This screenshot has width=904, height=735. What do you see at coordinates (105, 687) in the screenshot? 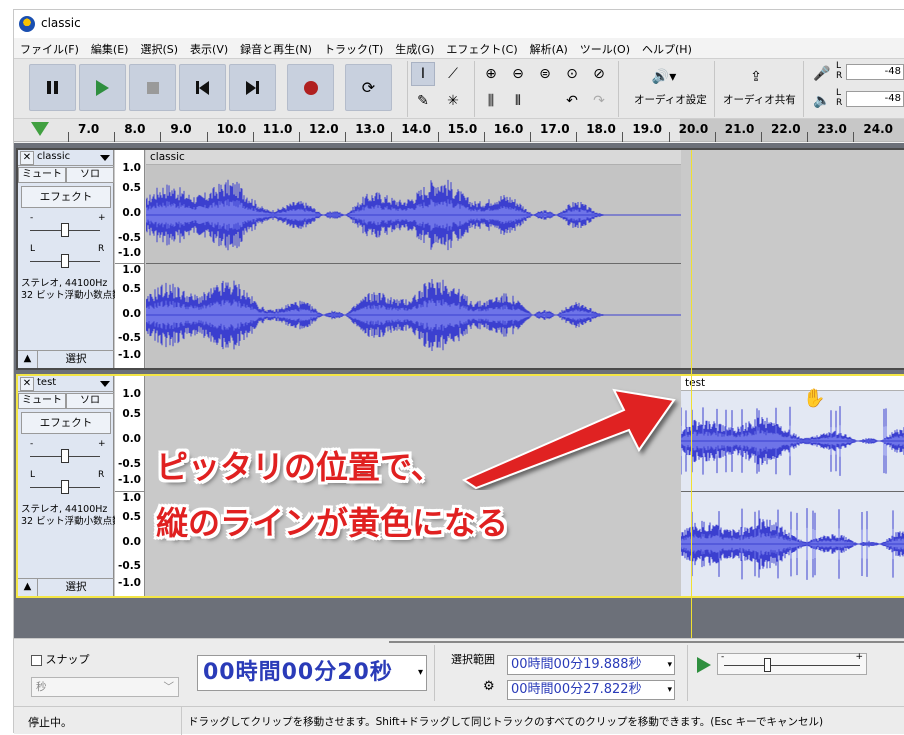
I see `snap-unit-select: 秒 ﹀` at bounding box center [105, 687].